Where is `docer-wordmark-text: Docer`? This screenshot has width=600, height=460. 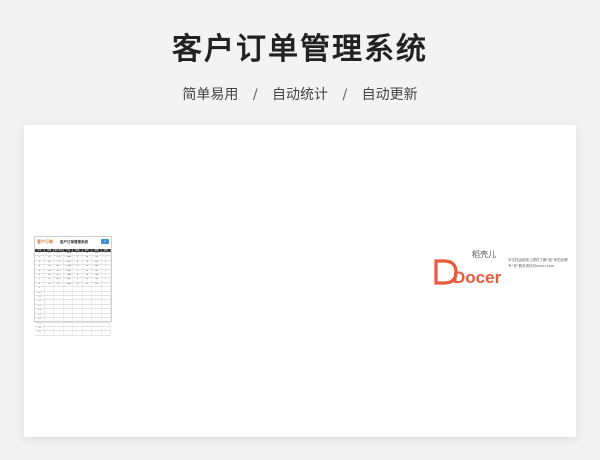 docer-wordmark-text: Docer is located at coordinates (477, 277).